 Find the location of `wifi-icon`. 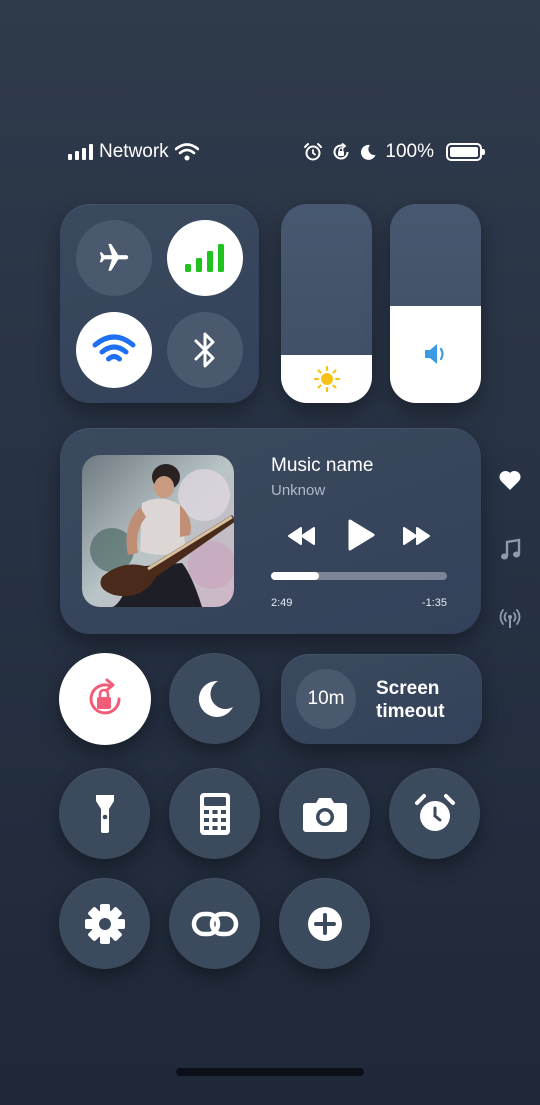

wifi-icon is located at coordinates (186, 152).